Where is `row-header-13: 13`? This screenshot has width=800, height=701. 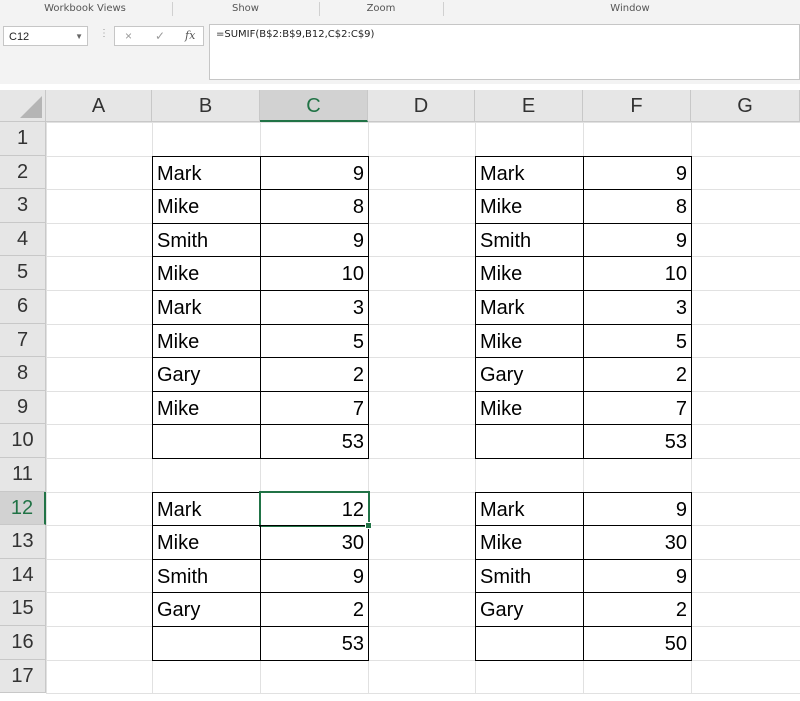 row-header-13: 13 is located at coordinates (23, 542).